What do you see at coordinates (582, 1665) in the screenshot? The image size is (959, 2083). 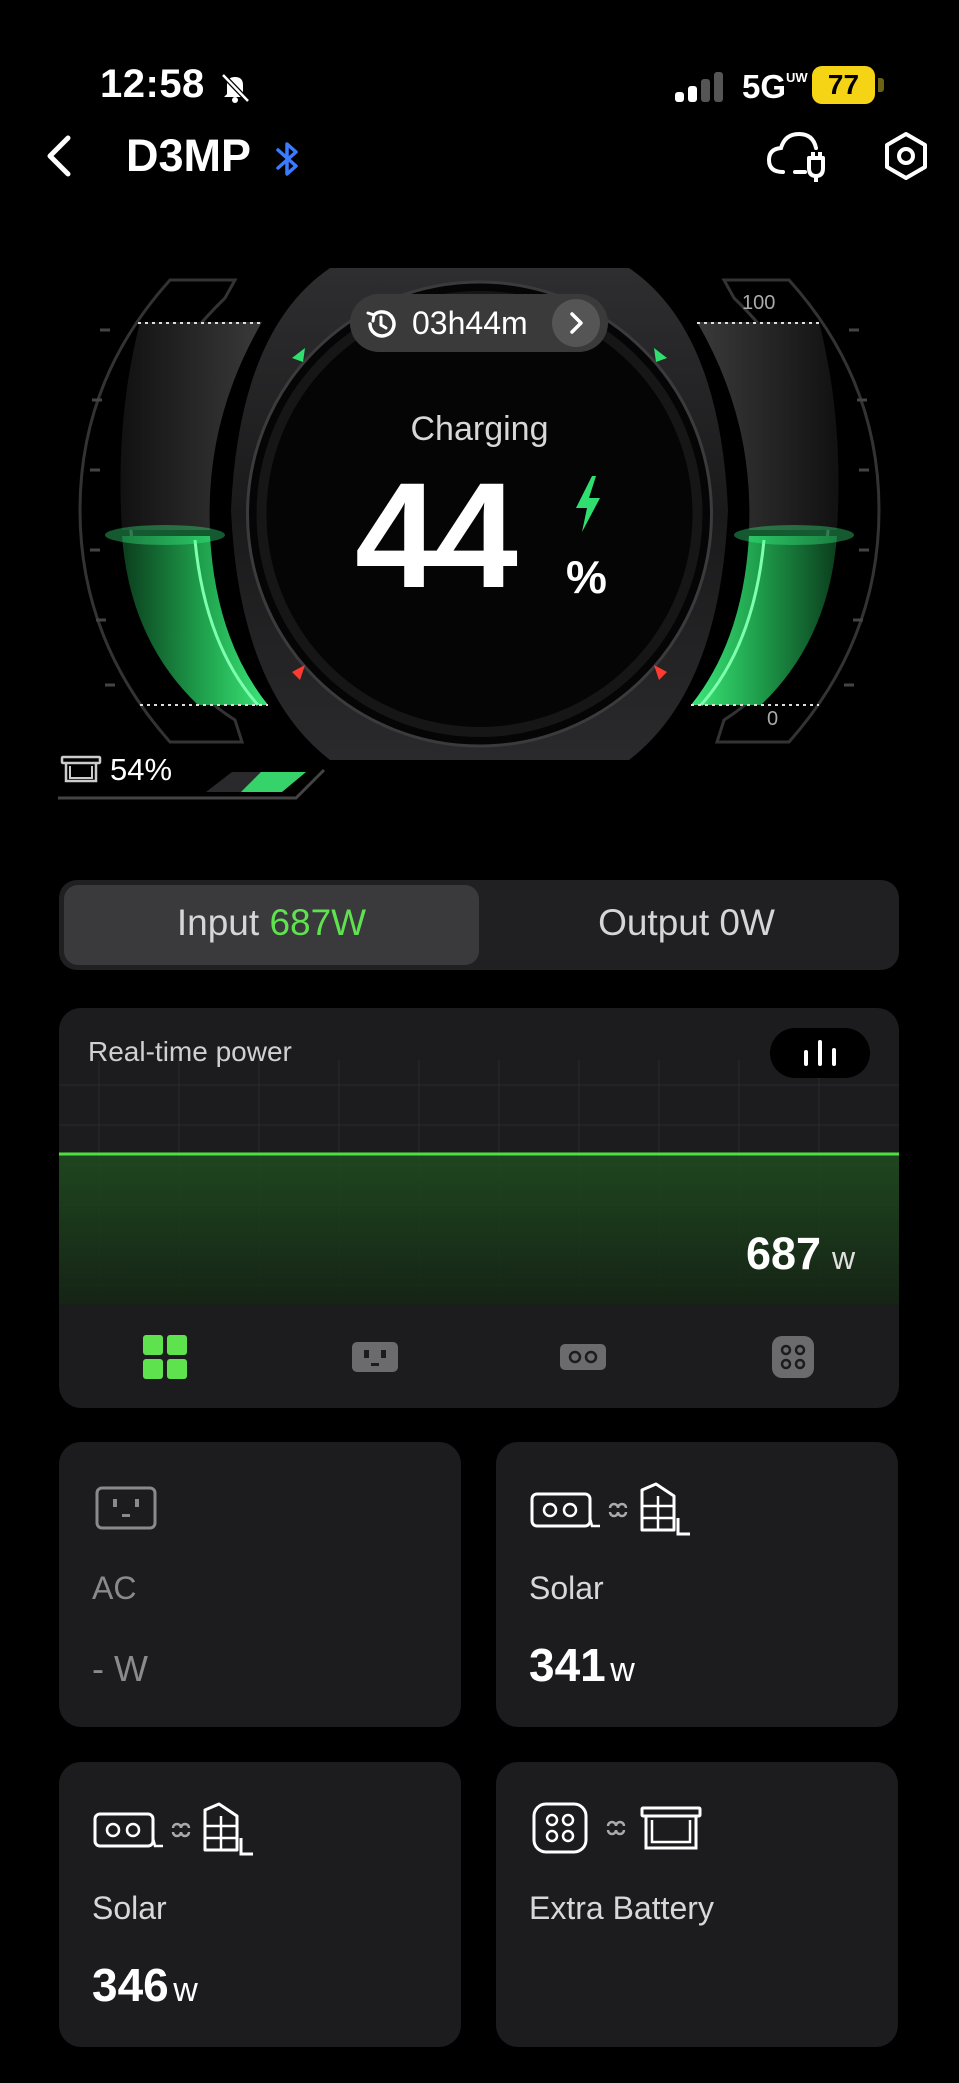 I see `source-value: 341 w` at bounding box center [582, 1665].